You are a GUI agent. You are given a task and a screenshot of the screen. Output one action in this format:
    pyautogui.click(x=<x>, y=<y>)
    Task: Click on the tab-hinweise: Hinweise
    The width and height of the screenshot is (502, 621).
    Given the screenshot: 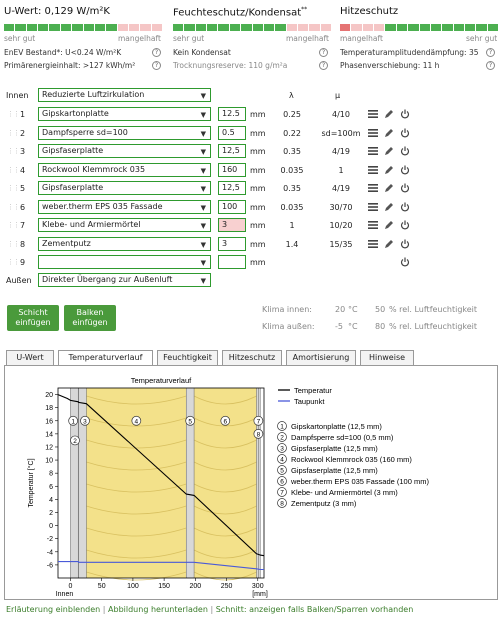 What is the action you would take?
    pyautogui.click(x=387, y=357)
    